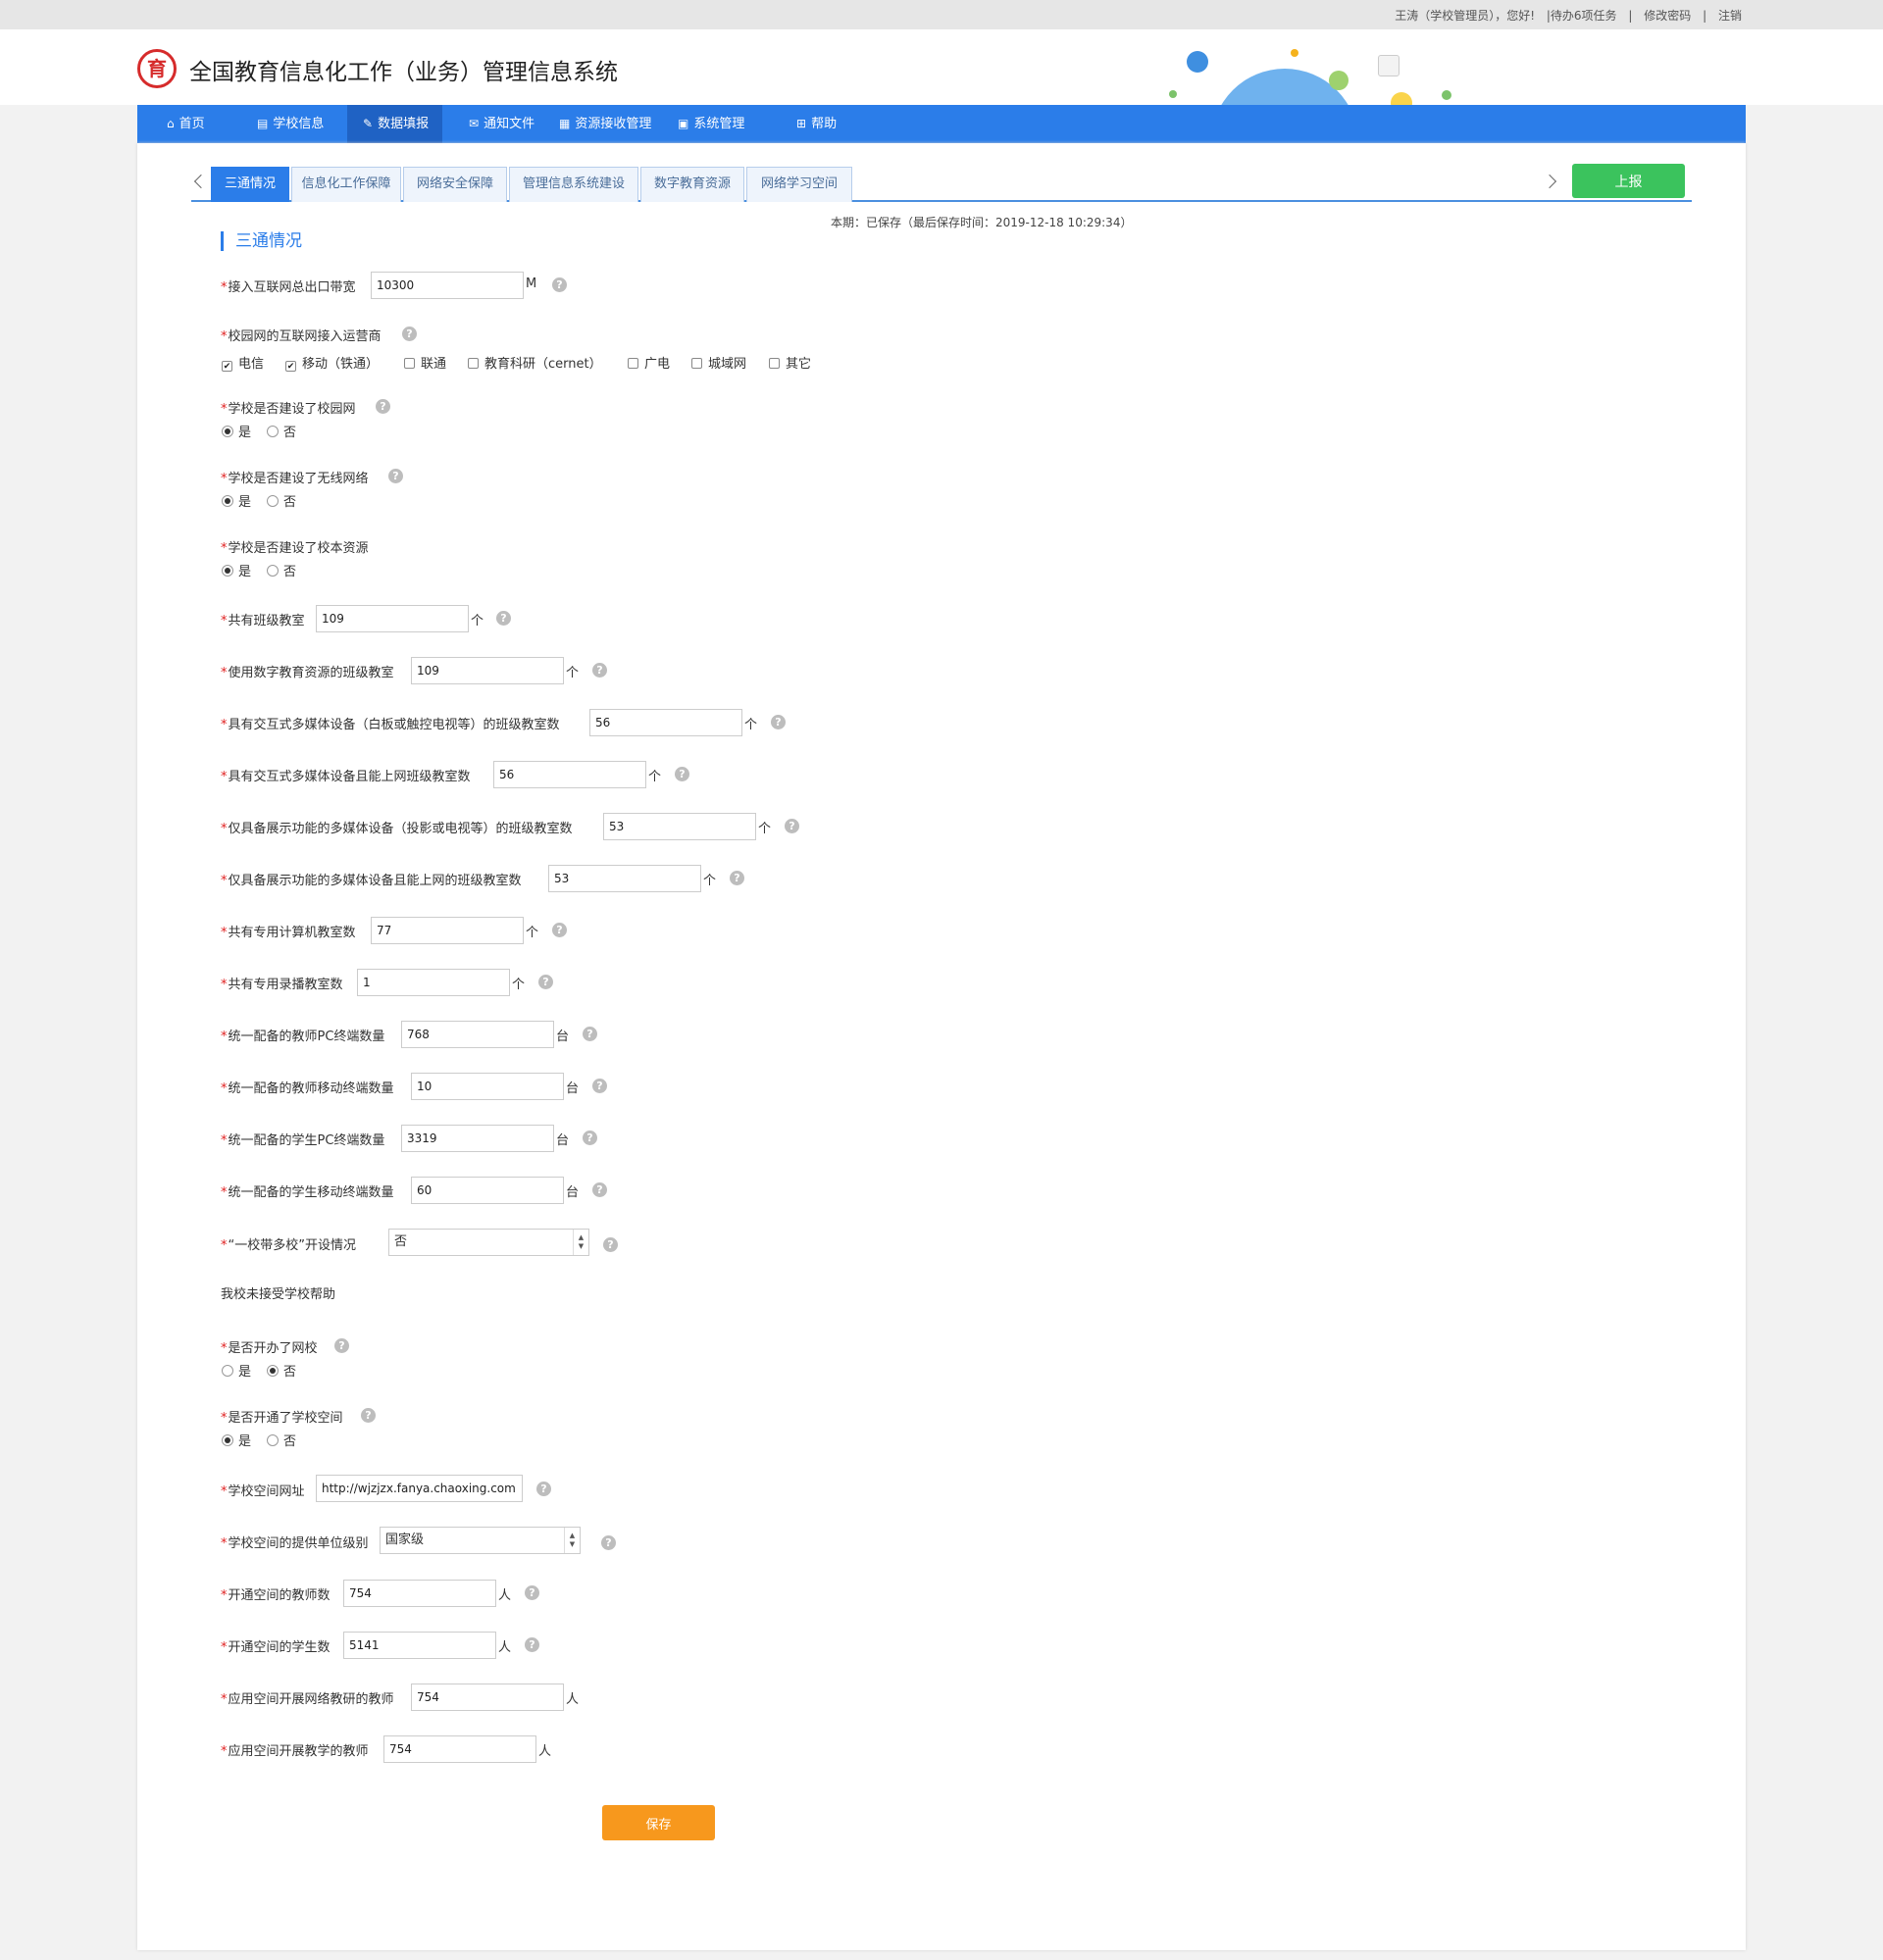  What do you see at coordinates (395, 124) in the screenshot?
I see `nav-data-entry: ✎ 数据填报` at bounding box center [395, 124].